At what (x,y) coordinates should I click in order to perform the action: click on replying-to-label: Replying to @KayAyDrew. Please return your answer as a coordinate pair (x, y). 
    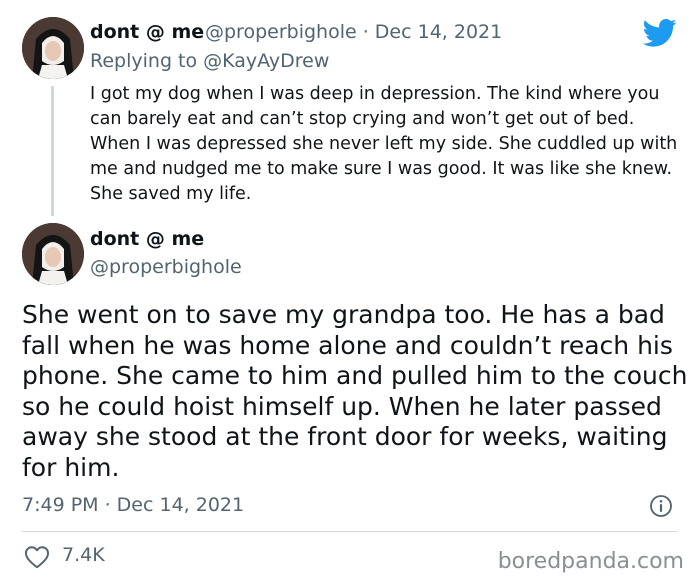
    Looking at the image, I should click on (209, 61).